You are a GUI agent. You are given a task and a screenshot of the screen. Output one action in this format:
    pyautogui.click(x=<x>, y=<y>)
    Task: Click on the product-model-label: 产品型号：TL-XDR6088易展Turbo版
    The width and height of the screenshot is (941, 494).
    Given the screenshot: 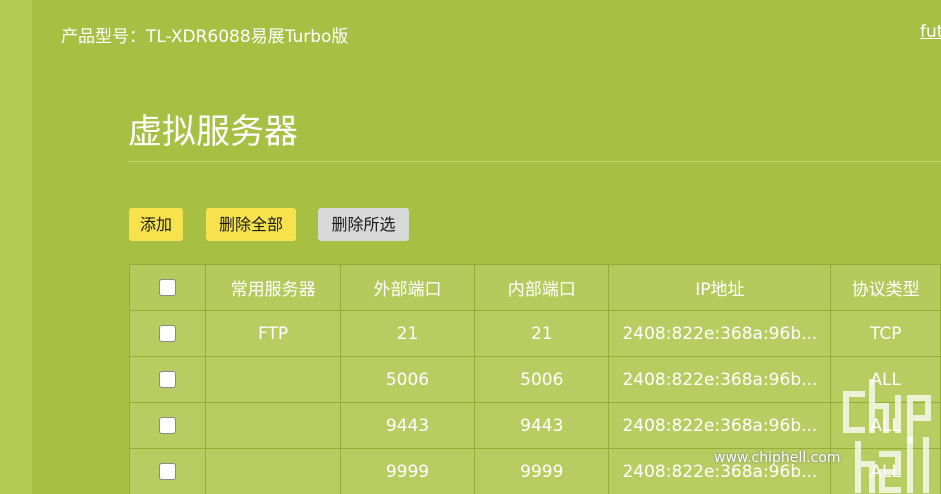 What is the action you would take?
    pyautogui.click(x=205, y=37)
    